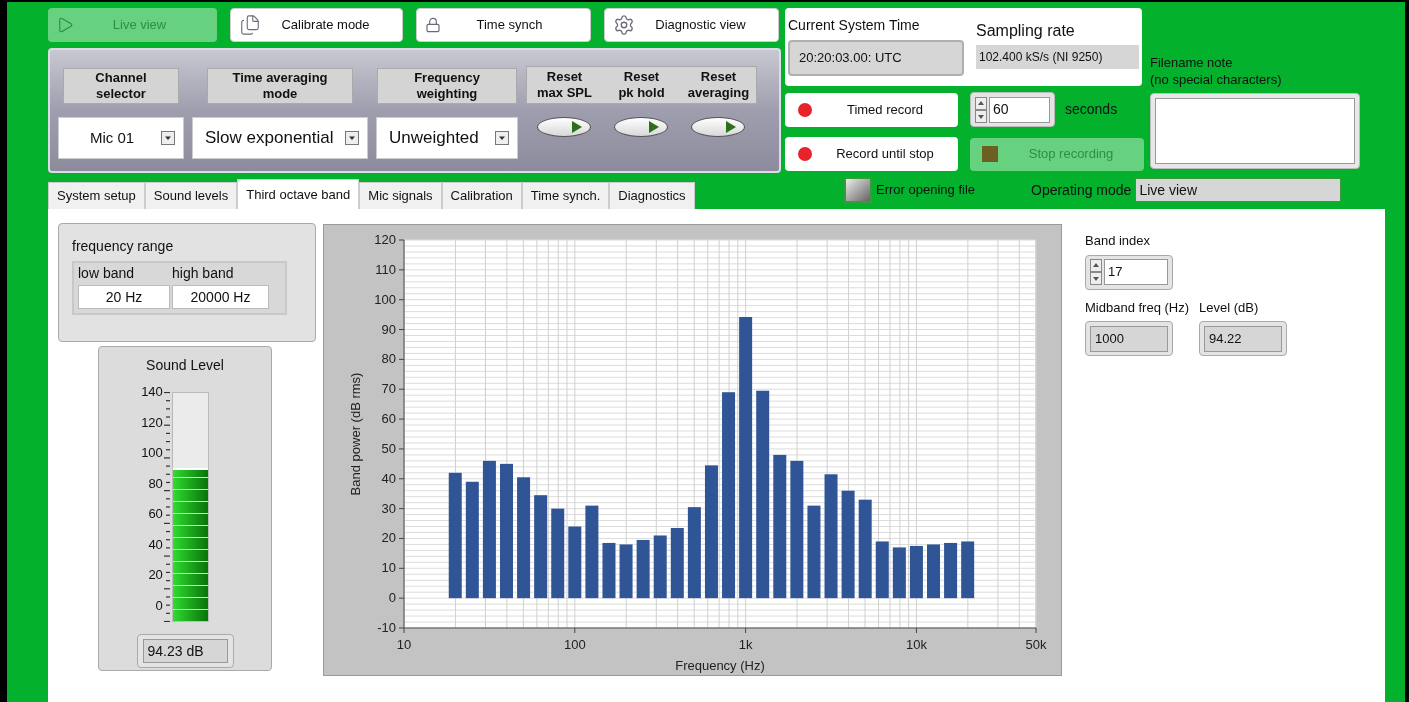  What do you see at coordinates (388, 329) in the screenshot?
I see `y-tick-label: 90` at bounding box center [388, 329].